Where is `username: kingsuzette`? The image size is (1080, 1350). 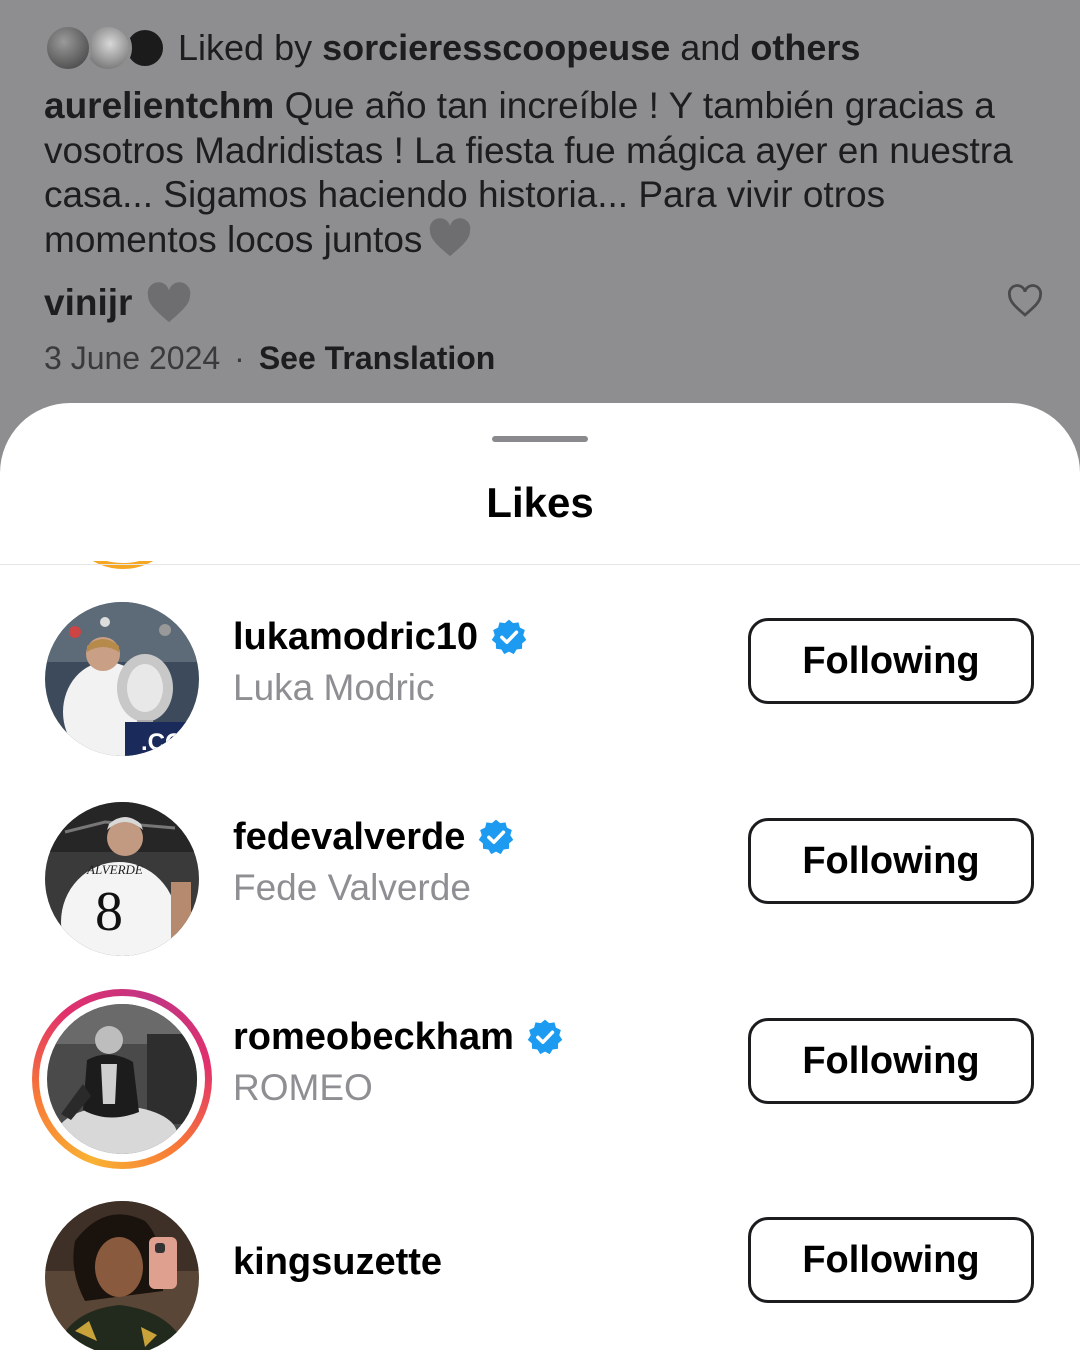 username: kingsuzette is located at coordinates (337, 1262).